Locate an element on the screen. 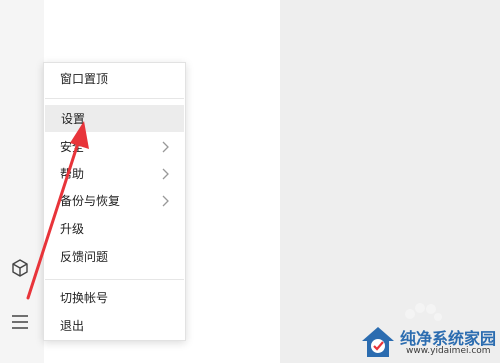 This screenshot has width=500, height=363. menu-item-exit: 退出 is located at coordinates (114, 325).